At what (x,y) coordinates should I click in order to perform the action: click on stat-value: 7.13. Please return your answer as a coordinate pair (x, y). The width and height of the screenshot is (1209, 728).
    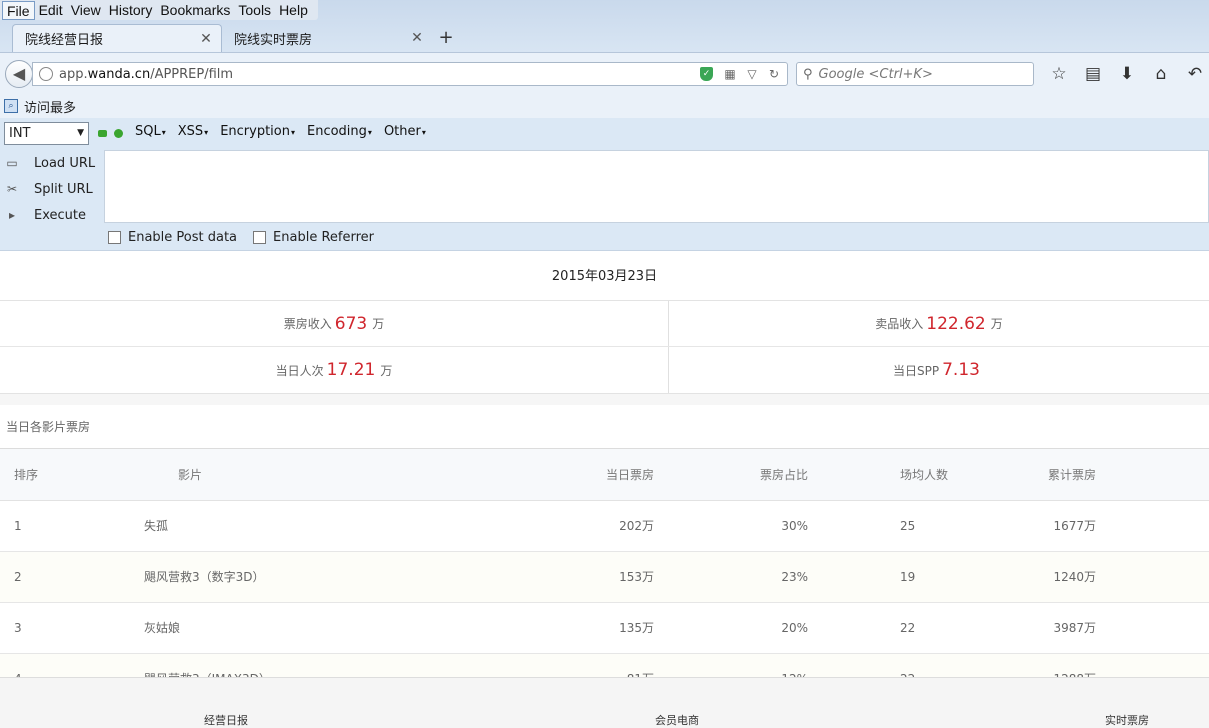
    Looking at the image, I should click on (961, 370).